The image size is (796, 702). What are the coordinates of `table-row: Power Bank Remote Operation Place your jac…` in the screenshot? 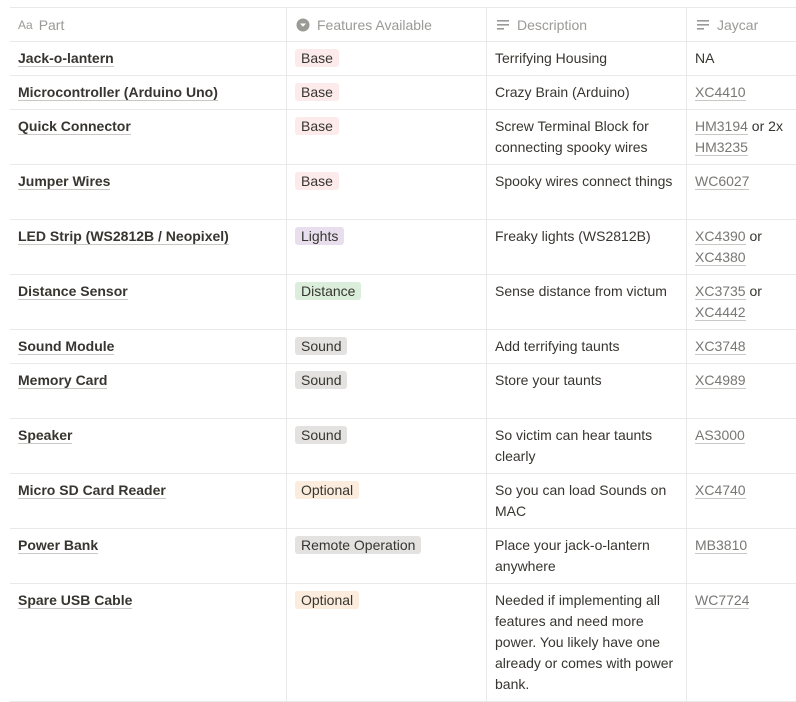 It's located at (403, 556).